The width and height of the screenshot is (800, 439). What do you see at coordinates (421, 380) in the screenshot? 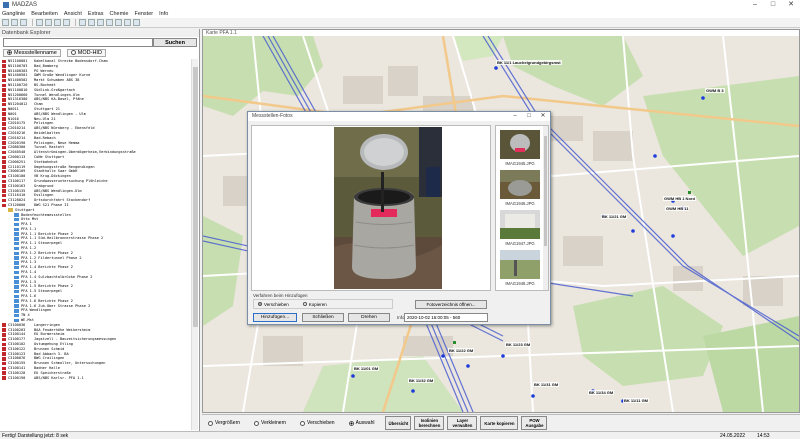
I see `map-label-point: BK 11/32 GM` at bounding box center [421, 380].